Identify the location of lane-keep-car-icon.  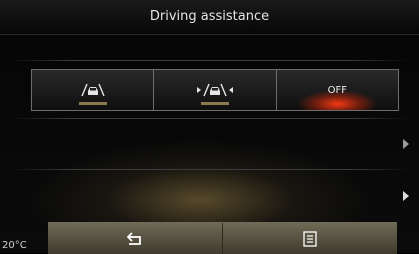
(214, 90).